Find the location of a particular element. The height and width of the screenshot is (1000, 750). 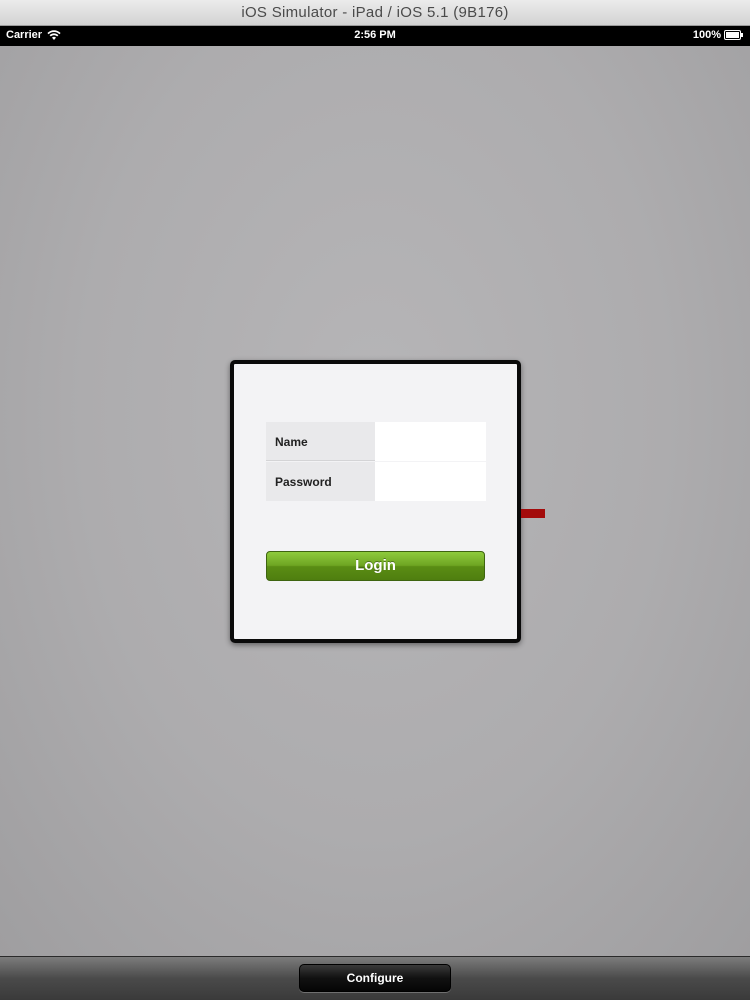

password-input is located at coordinates (430, 481).